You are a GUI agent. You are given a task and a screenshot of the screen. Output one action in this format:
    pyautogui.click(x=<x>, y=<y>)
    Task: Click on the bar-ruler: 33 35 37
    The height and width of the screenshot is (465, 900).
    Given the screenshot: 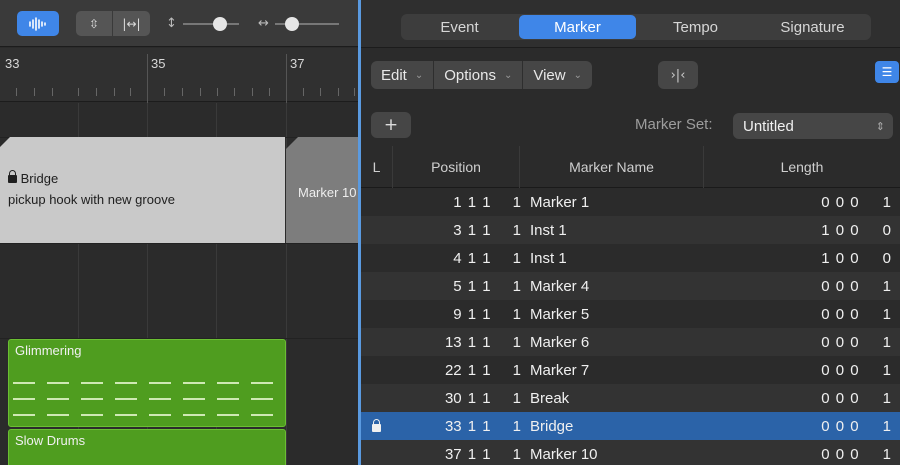 What is the action you would take?
    pyautogui.click(x=179, y=81)
    